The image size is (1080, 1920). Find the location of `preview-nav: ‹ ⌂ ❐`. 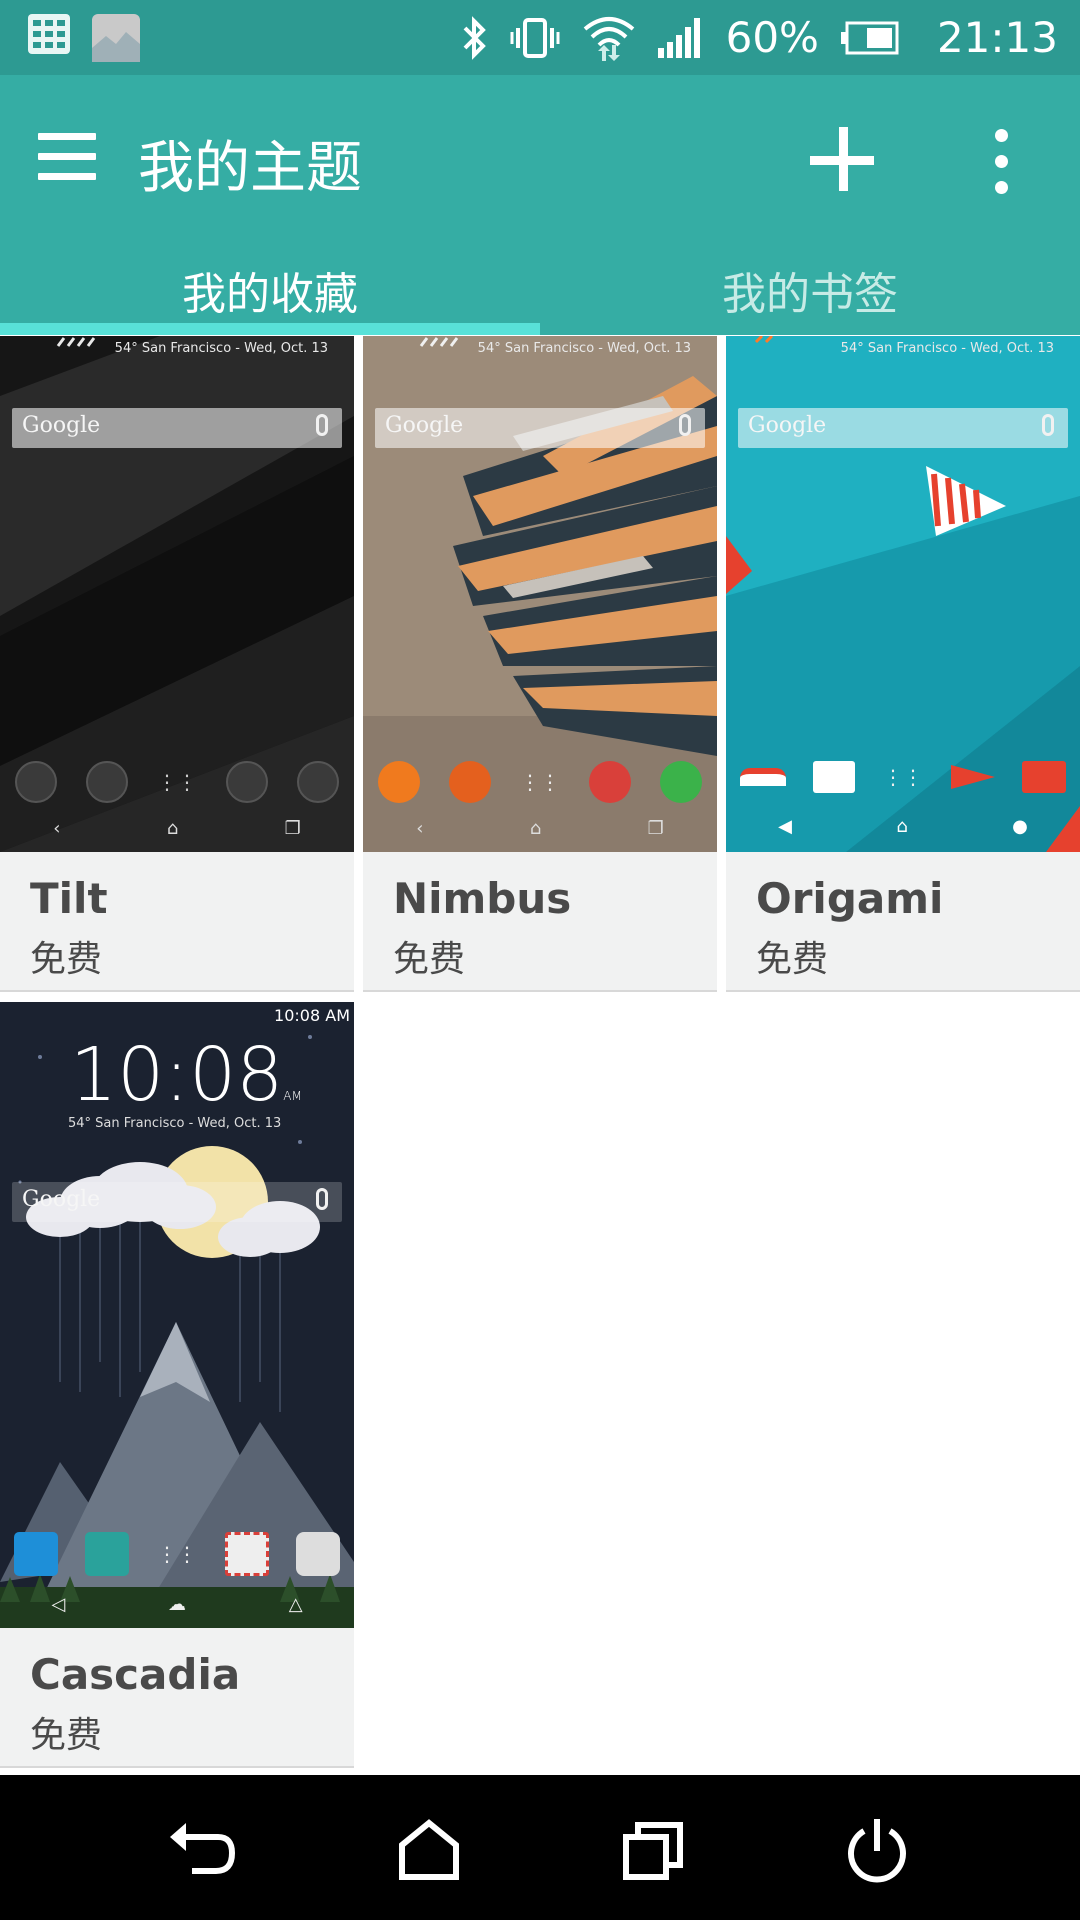

preview-nav: ‹ ⌂ ❐ is located at coordinates (540, 828).